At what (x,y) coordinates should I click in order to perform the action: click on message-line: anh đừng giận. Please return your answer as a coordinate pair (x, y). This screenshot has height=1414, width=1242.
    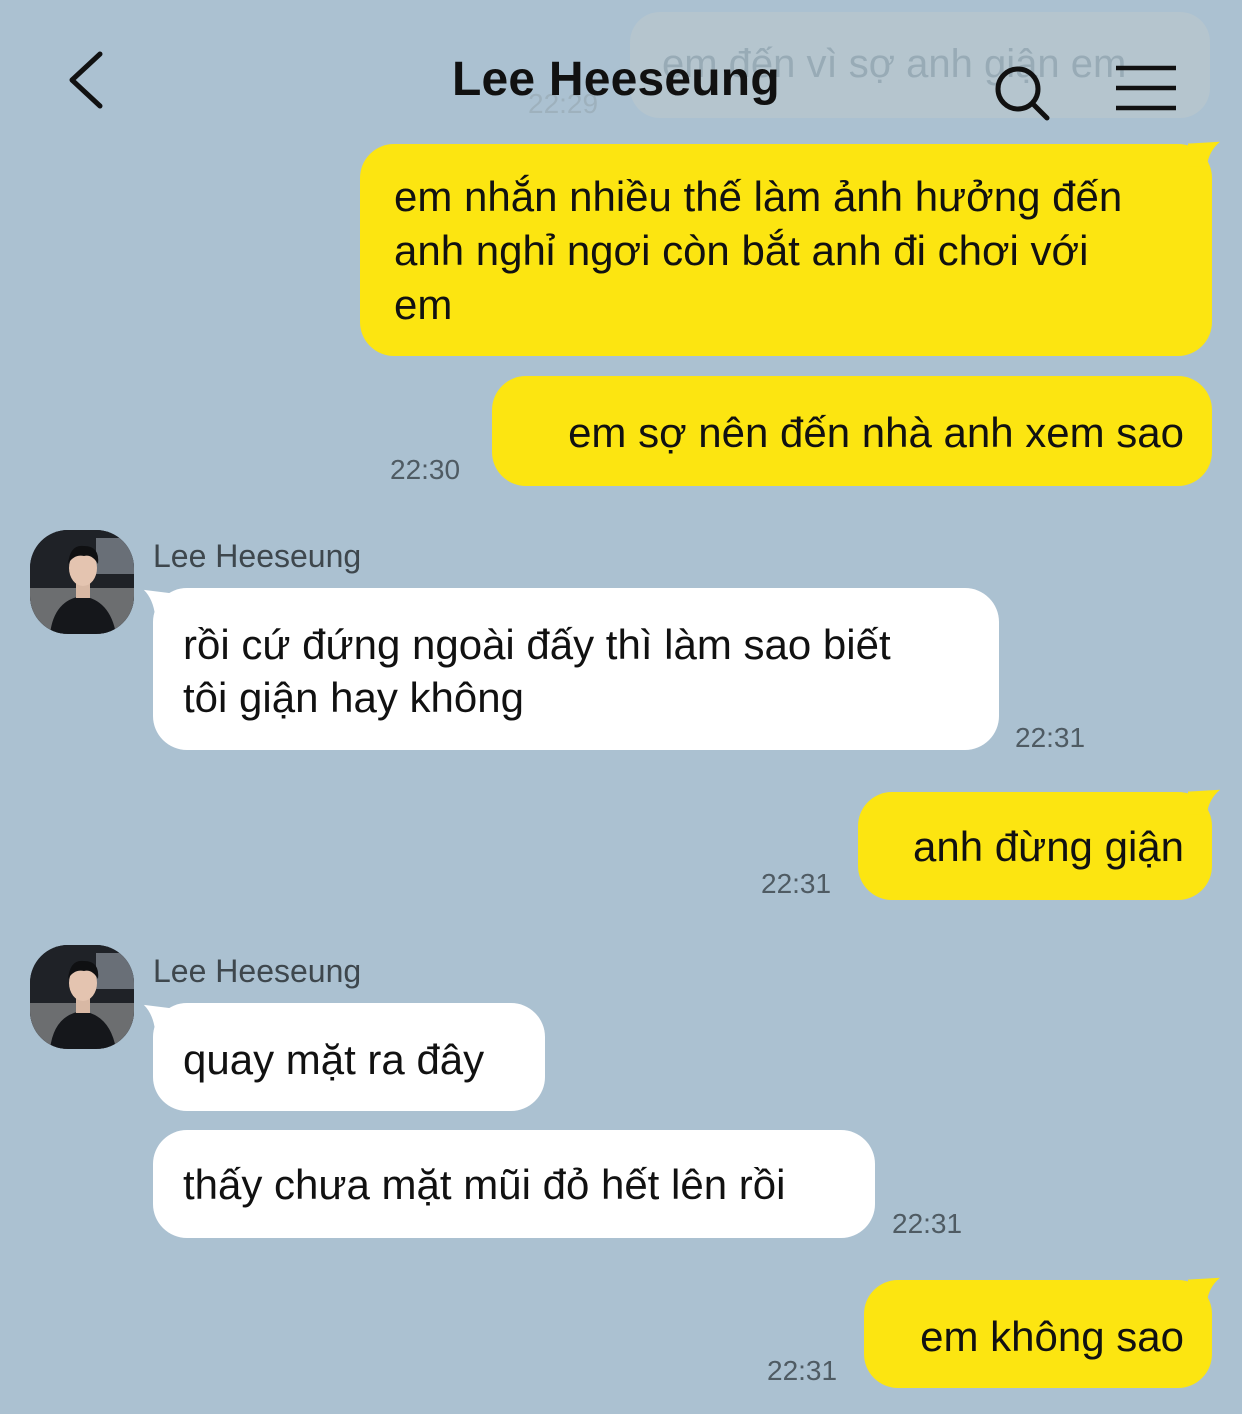
    Looking at the image, I should click on (1048, 846).